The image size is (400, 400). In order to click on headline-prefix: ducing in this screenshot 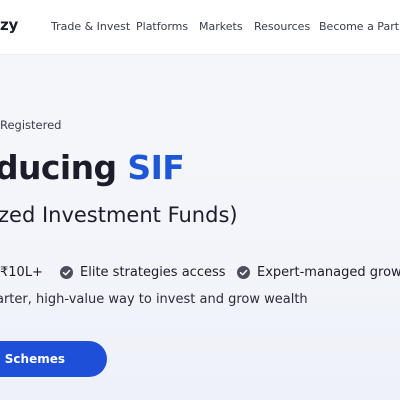, I will do `click(64, 167)`.